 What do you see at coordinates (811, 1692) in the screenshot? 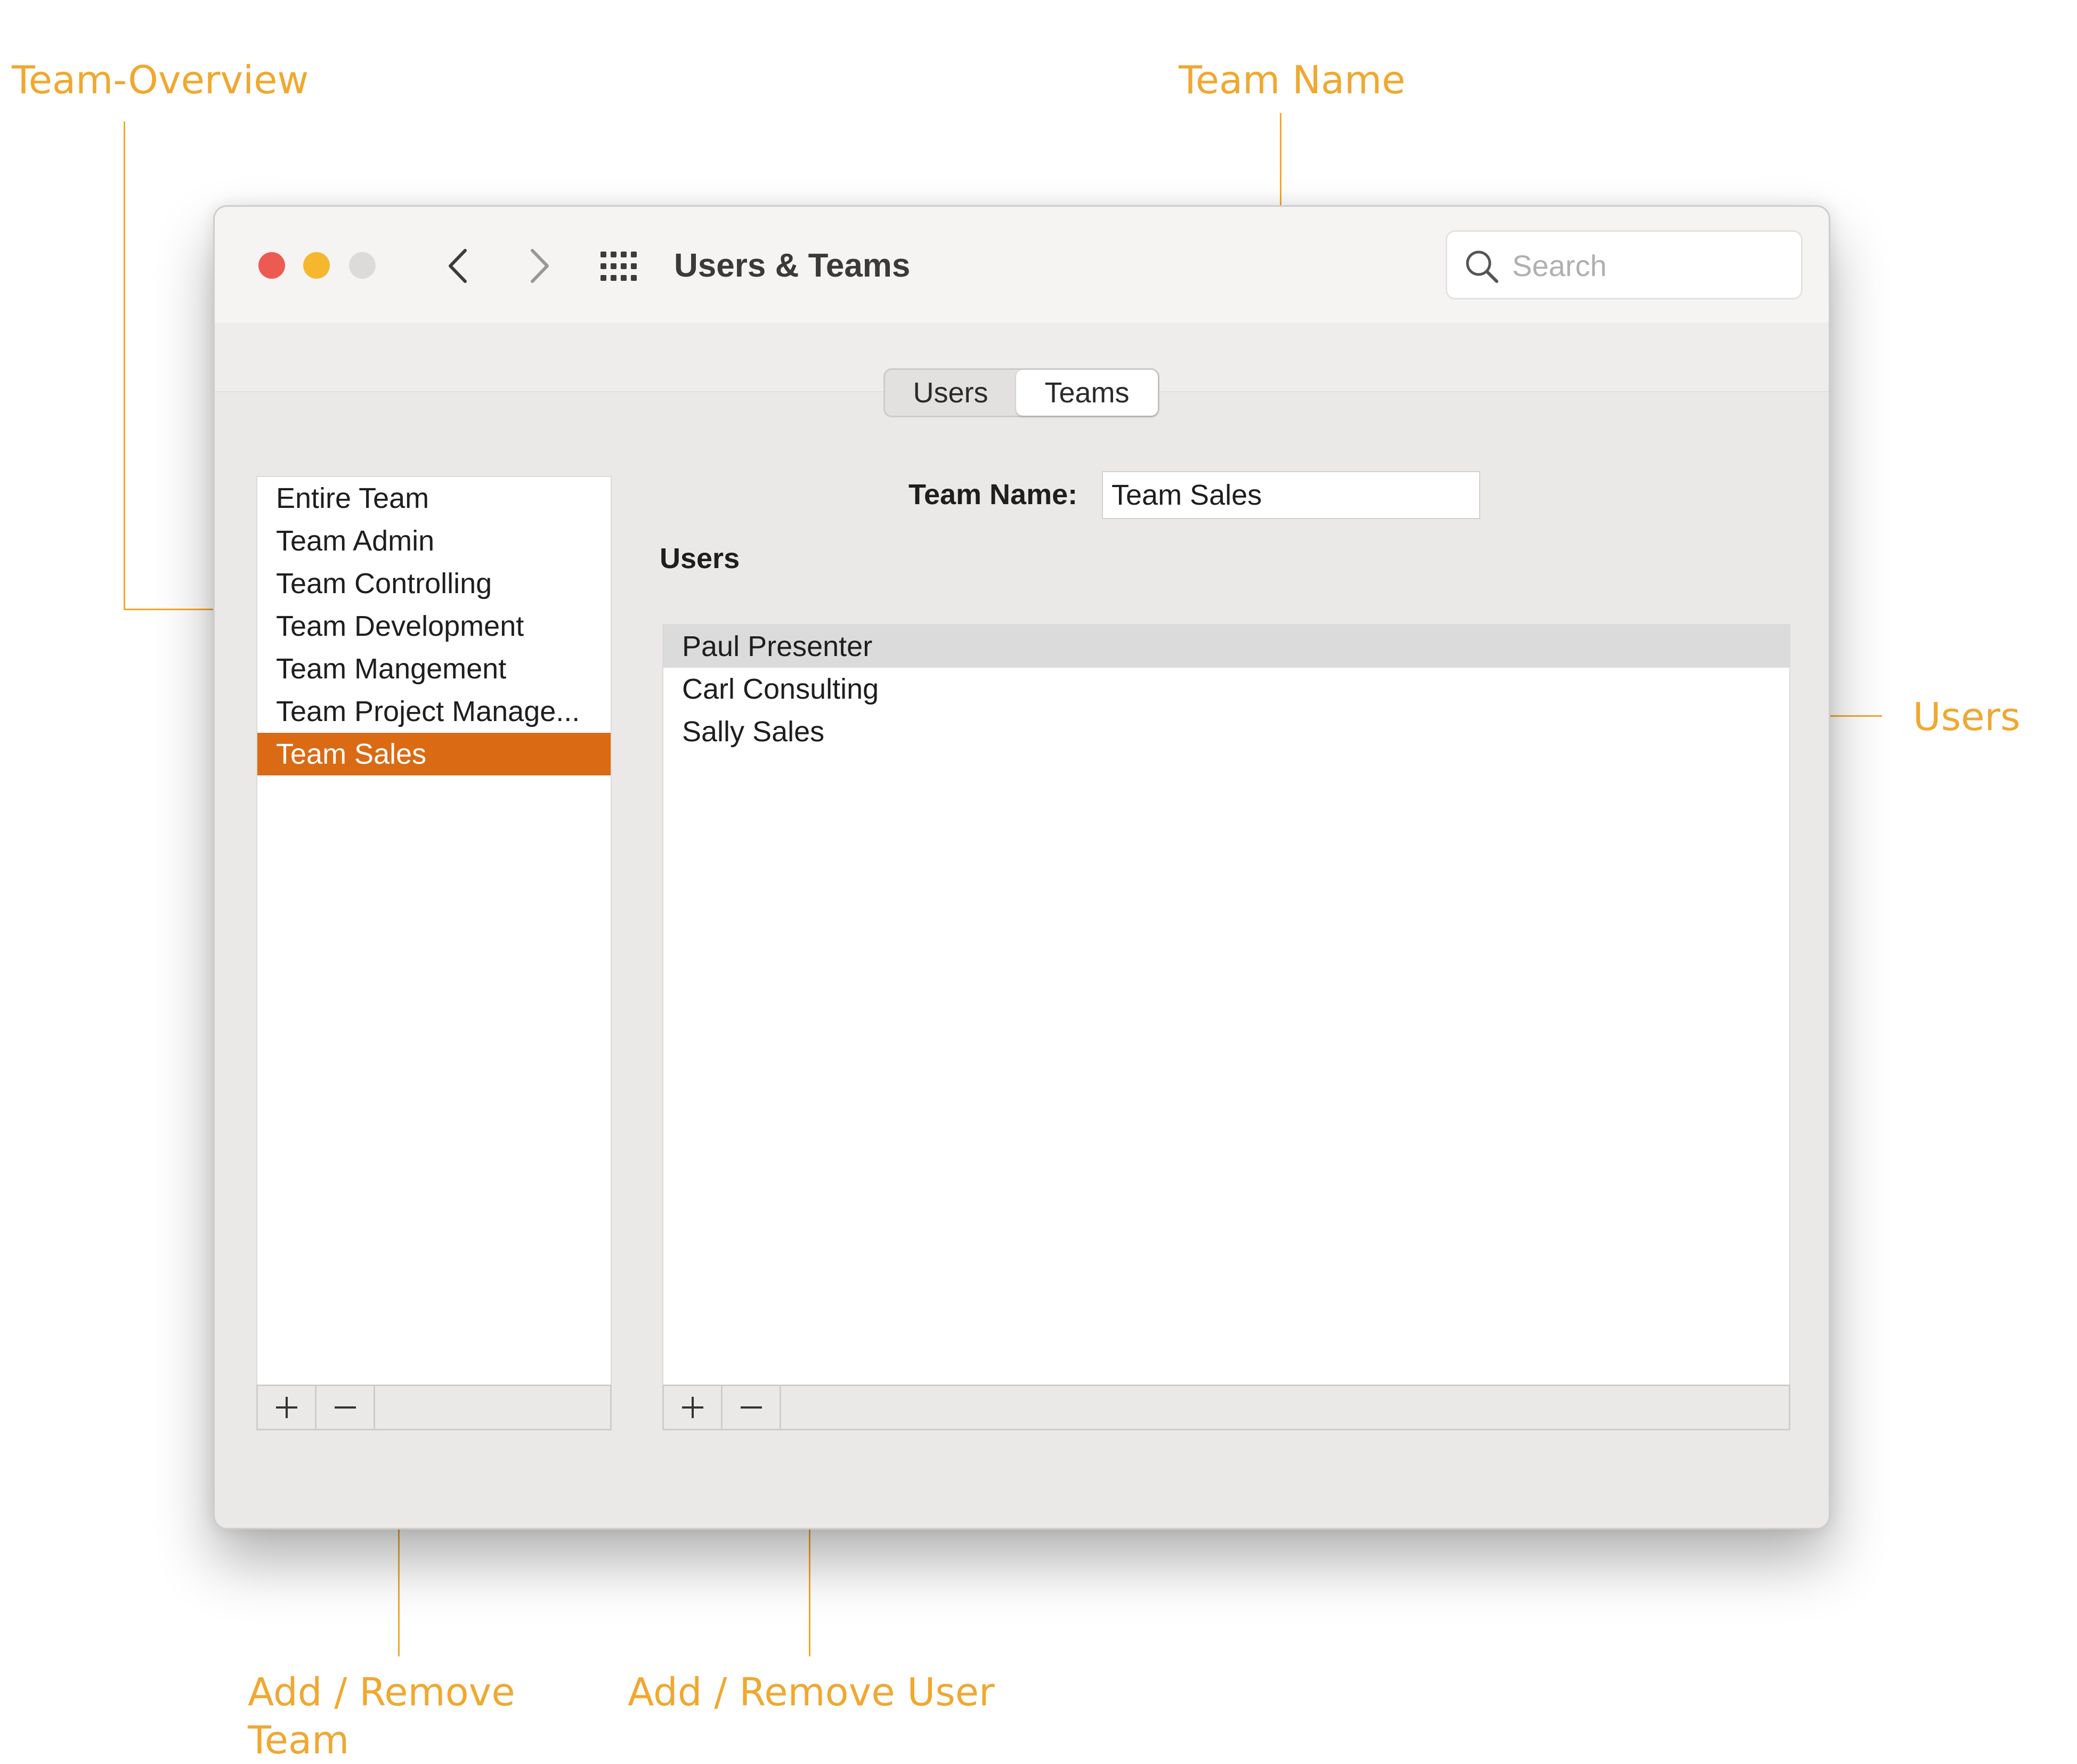
I see `annotation-add-remove-user: Add / Remove User` at bounding box center [811, 1692].